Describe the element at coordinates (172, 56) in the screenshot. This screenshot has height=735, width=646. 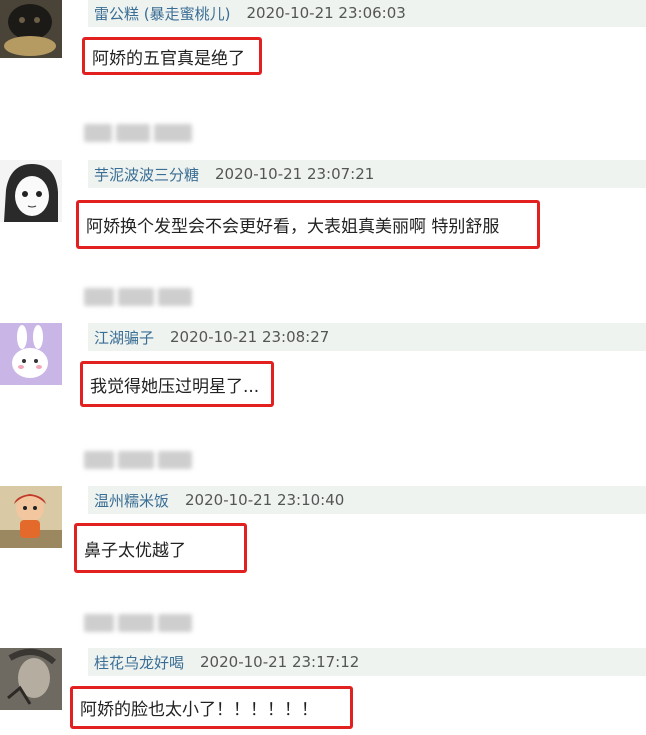
I see `comment-text: 阿娇的五官真是绝了` at that location.